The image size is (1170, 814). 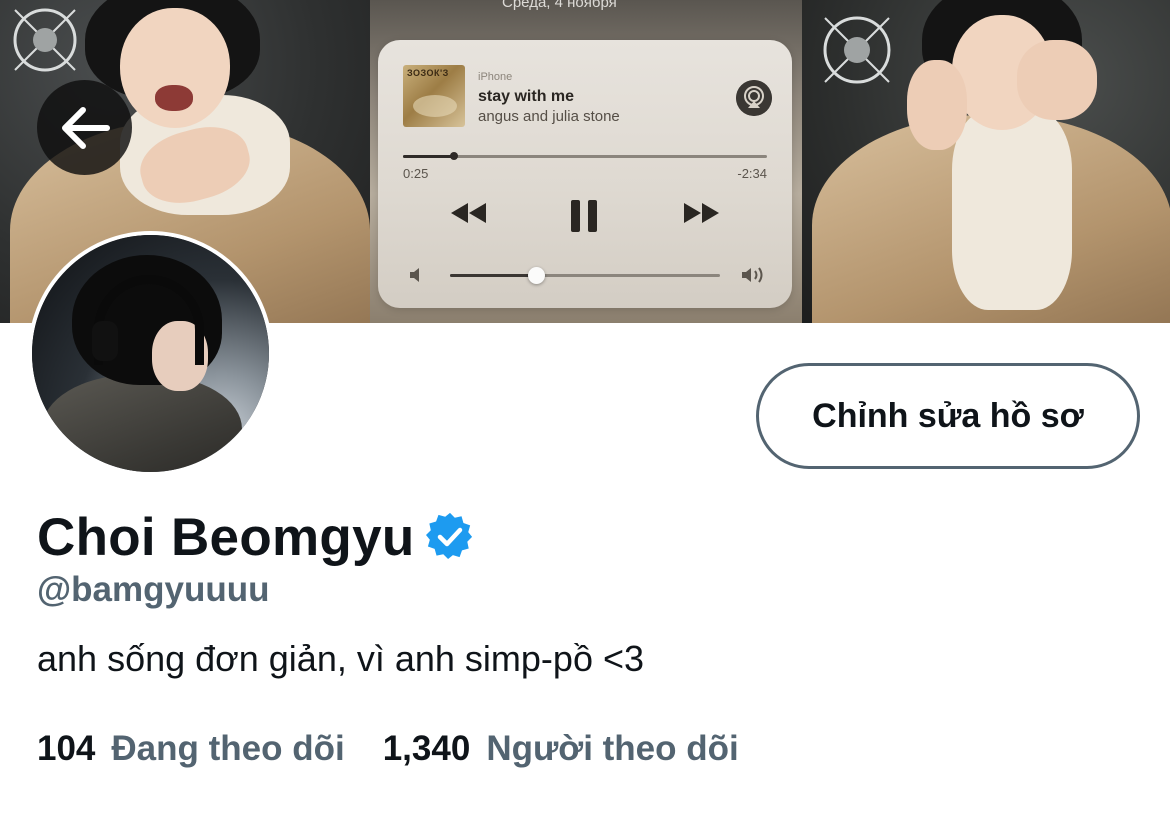 I want to click on user-bio: anh sống đơn giản, vì anh simp-pồ <3, so click(x=341, y=658).